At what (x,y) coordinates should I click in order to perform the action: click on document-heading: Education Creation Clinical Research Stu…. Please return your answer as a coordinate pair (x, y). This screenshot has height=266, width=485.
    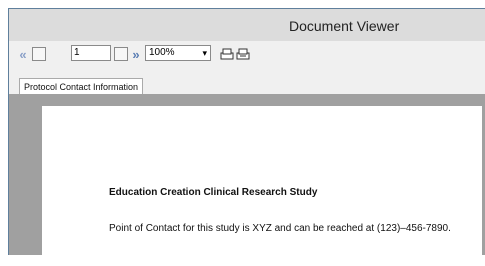
    Looking at the image, I should click on (213, 192).